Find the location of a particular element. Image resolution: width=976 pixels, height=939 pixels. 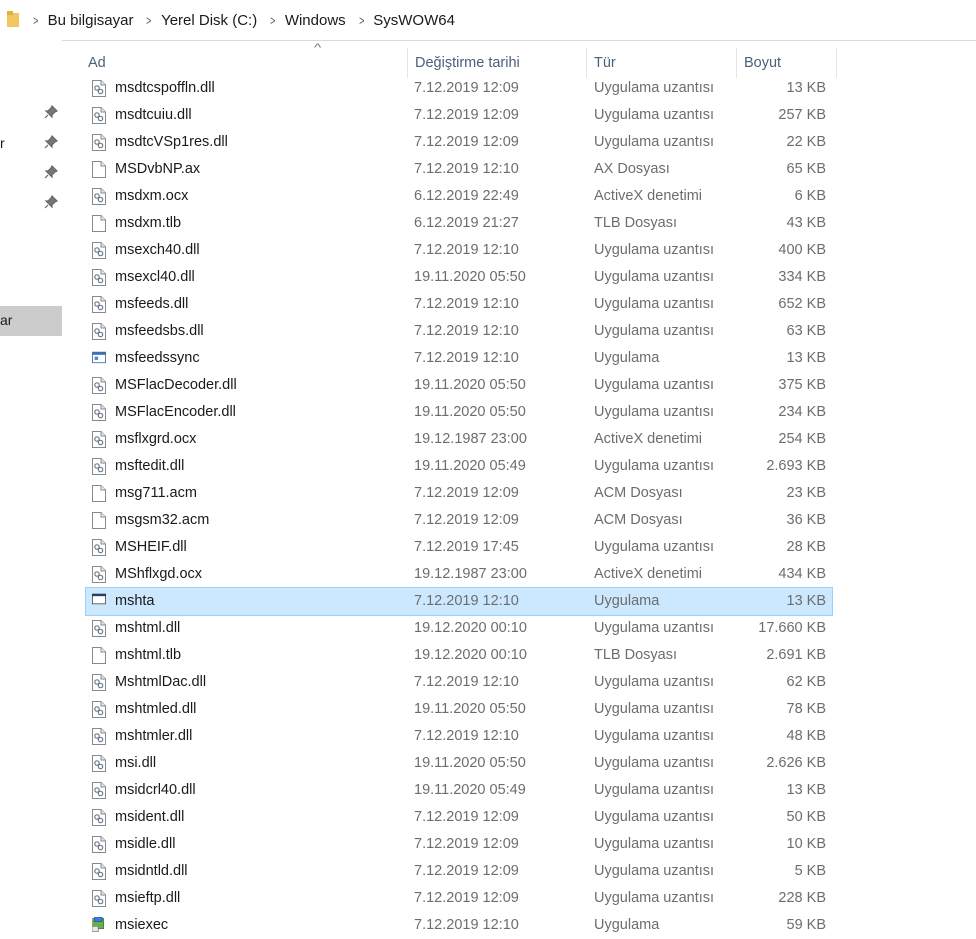

file-type: ACM Dosyası is located at coordinates (638, 493).